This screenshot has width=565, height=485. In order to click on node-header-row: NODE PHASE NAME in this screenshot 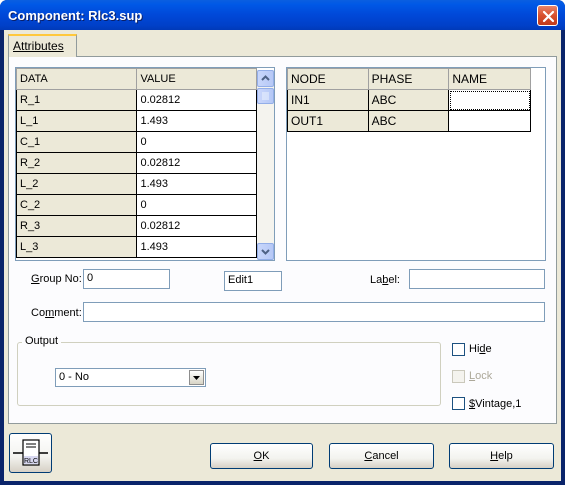, I will do `click(409, 79)`.